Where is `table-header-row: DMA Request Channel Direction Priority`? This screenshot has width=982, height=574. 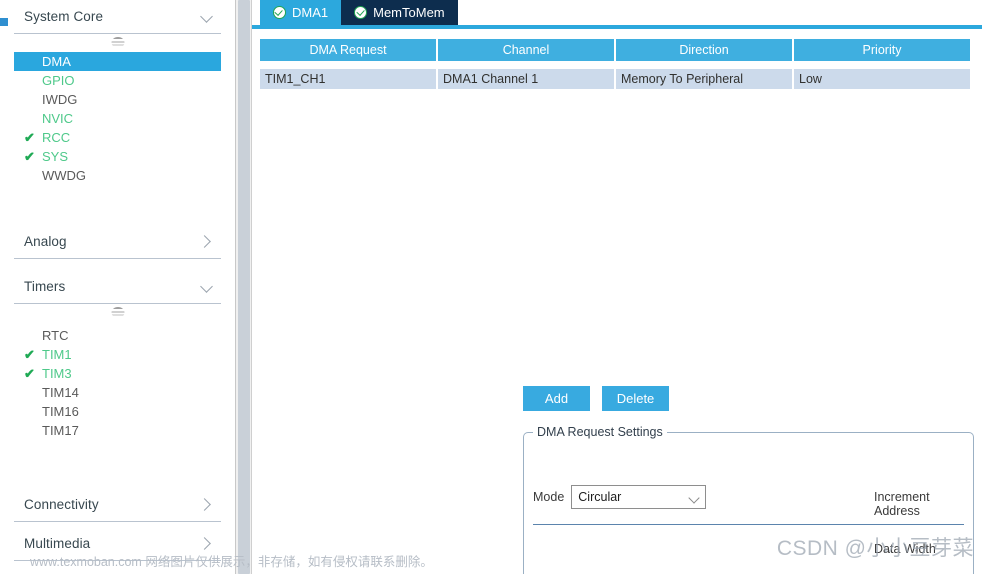
table-header-row: DMA Request Channel Direction Priority is located at coordinates (621, 50).